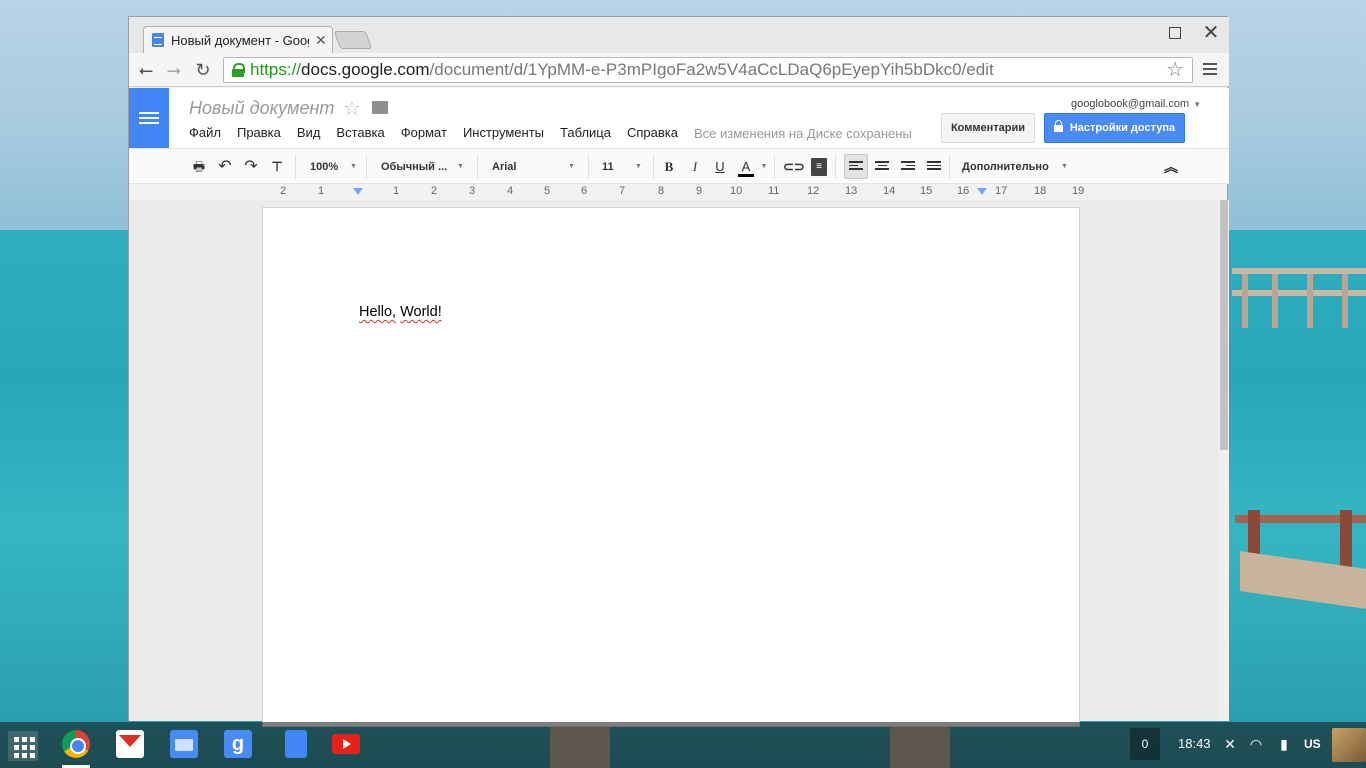  Describe the element at coordinates (1349, 745) in the screenshot. I see `user-avatar` at that location.